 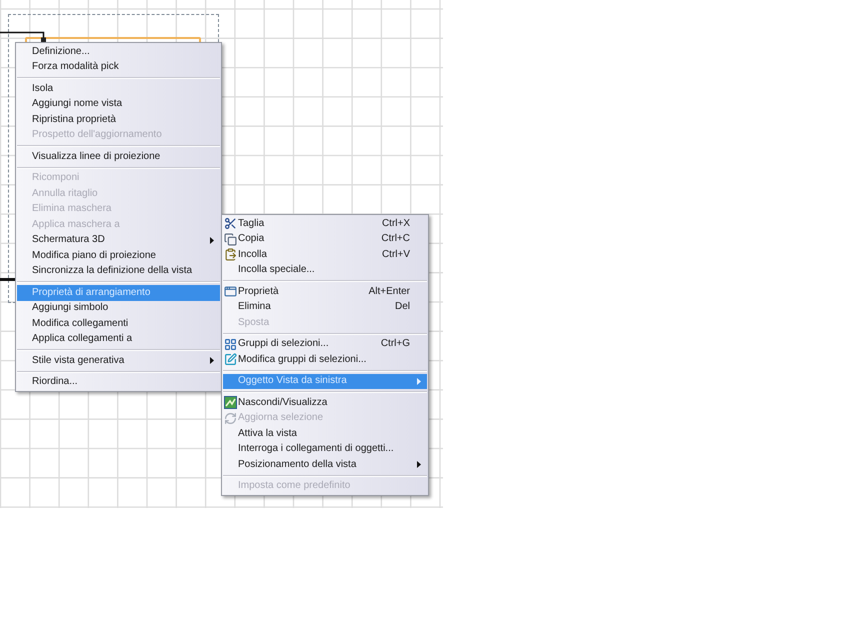 What do you see at coordinates (118, 156) in the screenshot?
I see `menu-item: Visualizza linee di proiezione` at bounding box center [118, 156].